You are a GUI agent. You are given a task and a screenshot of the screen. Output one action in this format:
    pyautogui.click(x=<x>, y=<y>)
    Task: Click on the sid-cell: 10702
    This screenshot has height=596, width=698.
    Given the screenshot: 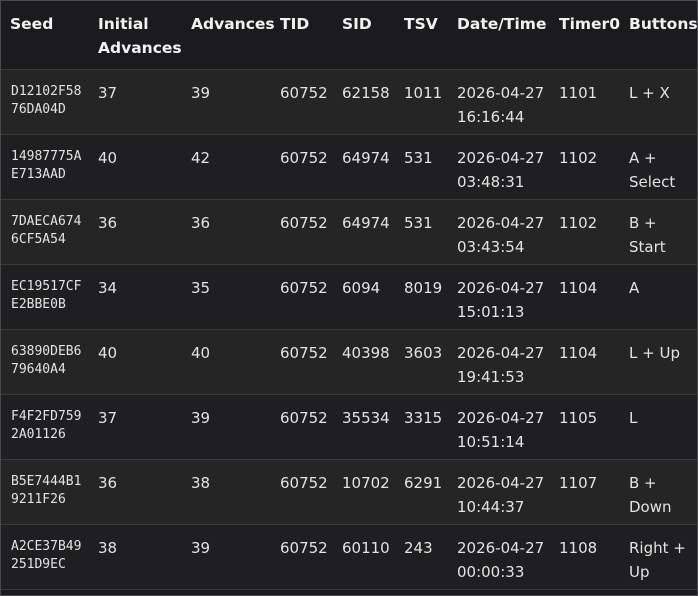 What is the action you would take?
    pyautogui.click(x=366, y=482)
    